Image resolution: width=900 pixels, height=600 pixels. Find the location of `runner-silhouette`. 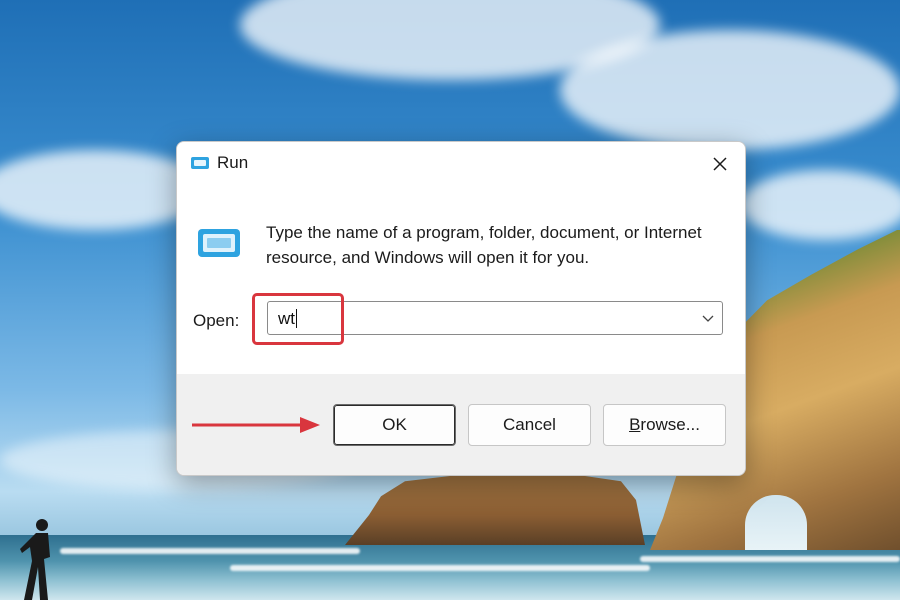

runner-silhouette is located at coordinates (35, 559).